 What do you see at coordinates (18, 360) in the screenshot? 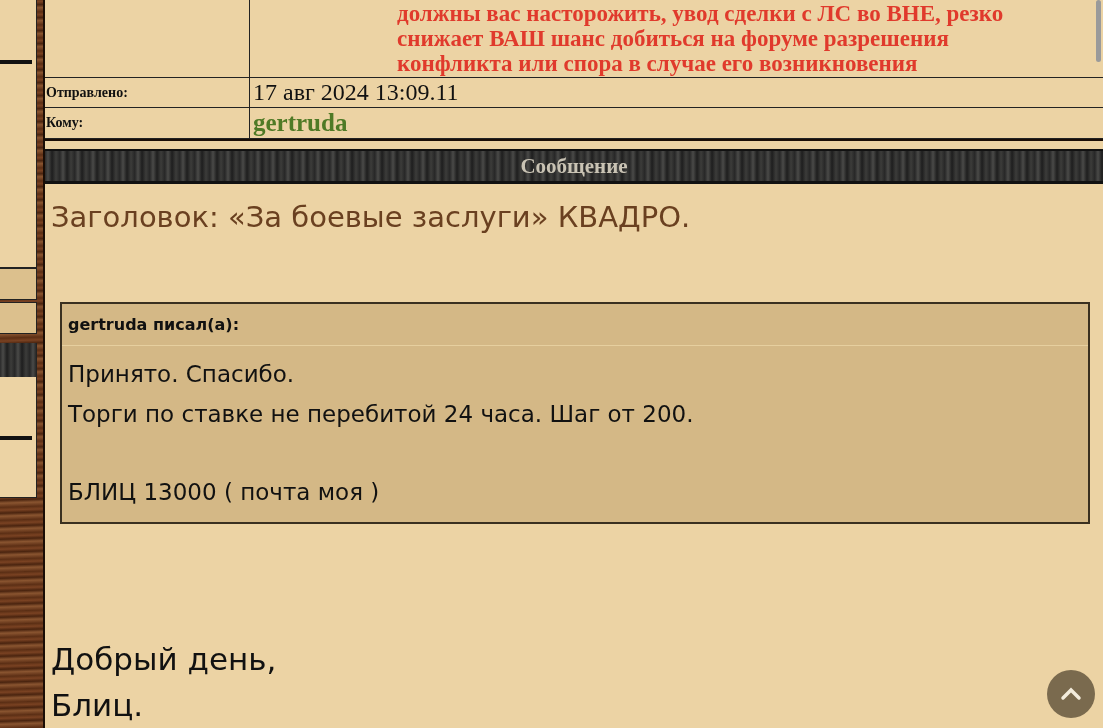
I see `sidebar-header` at bounding box center [18, 360].